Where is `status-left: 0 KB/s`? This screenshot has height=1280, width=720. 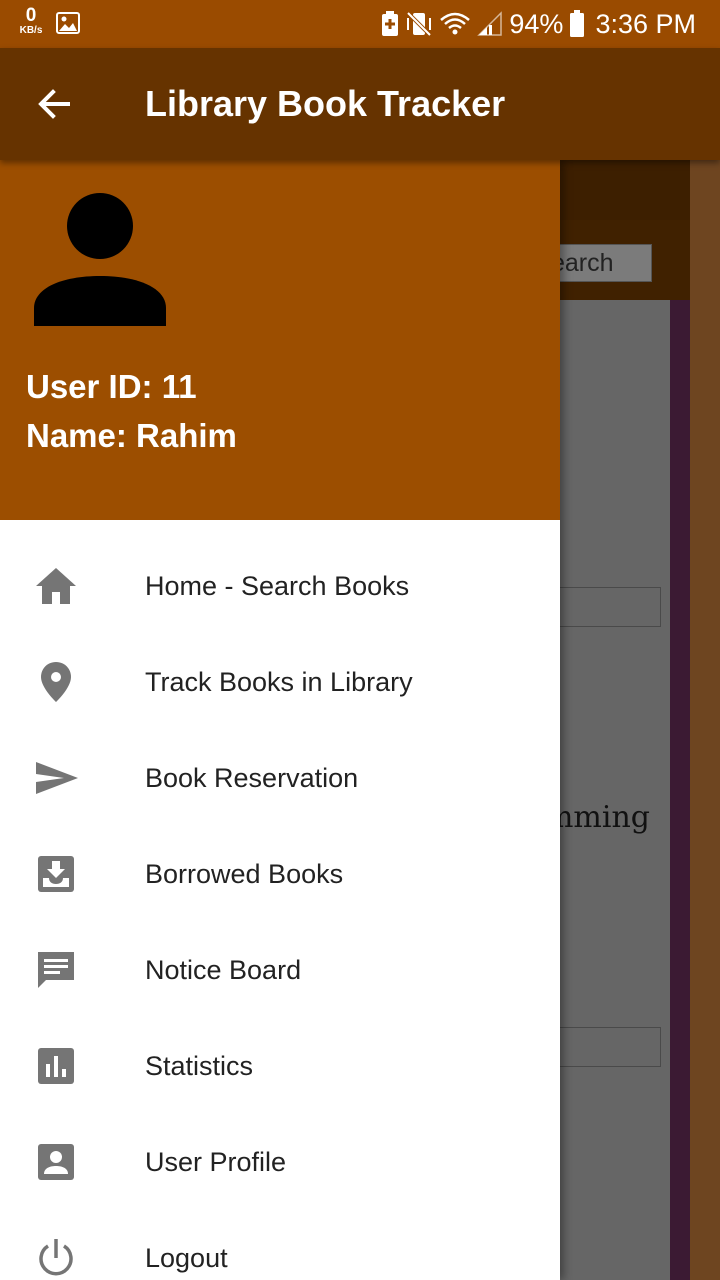
status-left: 0 KB/s is located at coordinates (47, 21).